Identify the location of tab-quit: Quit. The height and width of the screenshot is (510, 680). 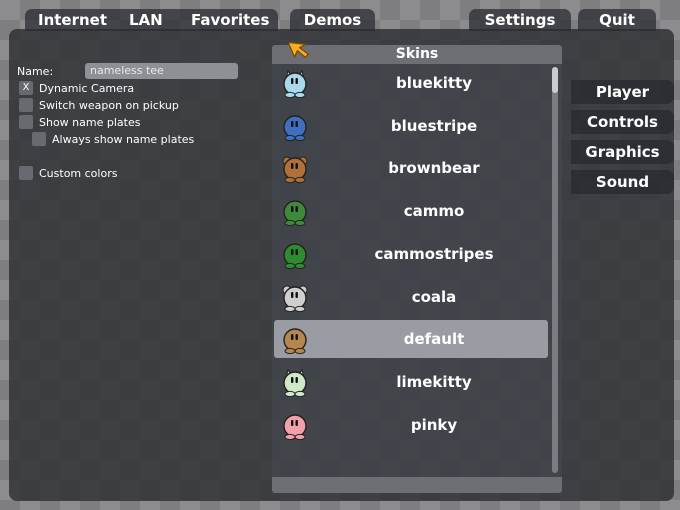
(617, 20).